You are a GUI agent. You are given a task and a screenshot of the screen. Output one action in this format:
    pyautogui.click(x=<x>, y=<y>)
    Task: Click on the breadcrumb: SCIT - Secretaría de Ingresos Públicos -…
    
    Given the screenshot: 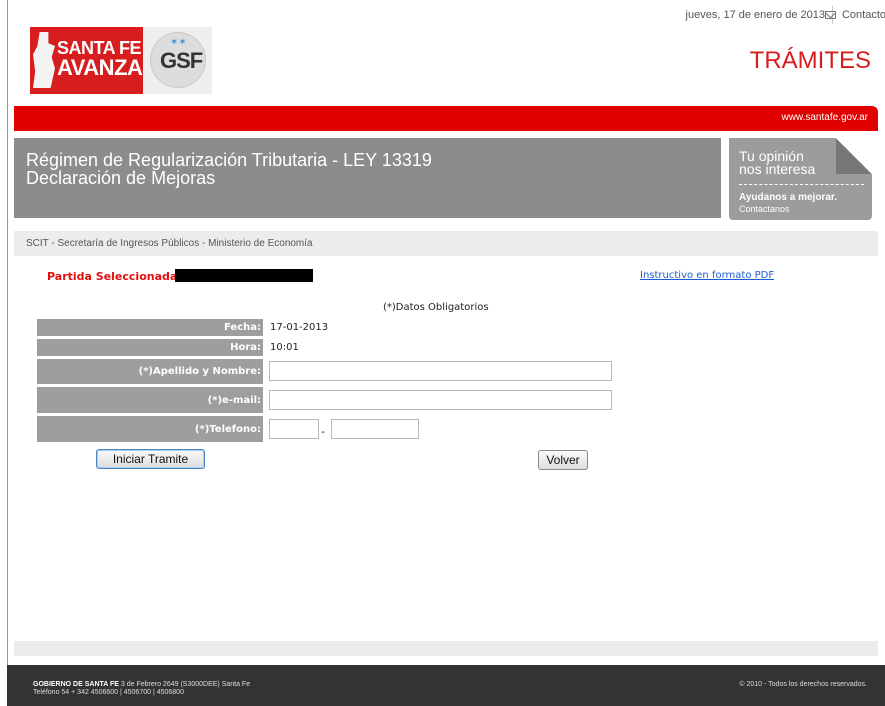 What is the action you would take?
    pyautogui.click(x=169, y=243)
    